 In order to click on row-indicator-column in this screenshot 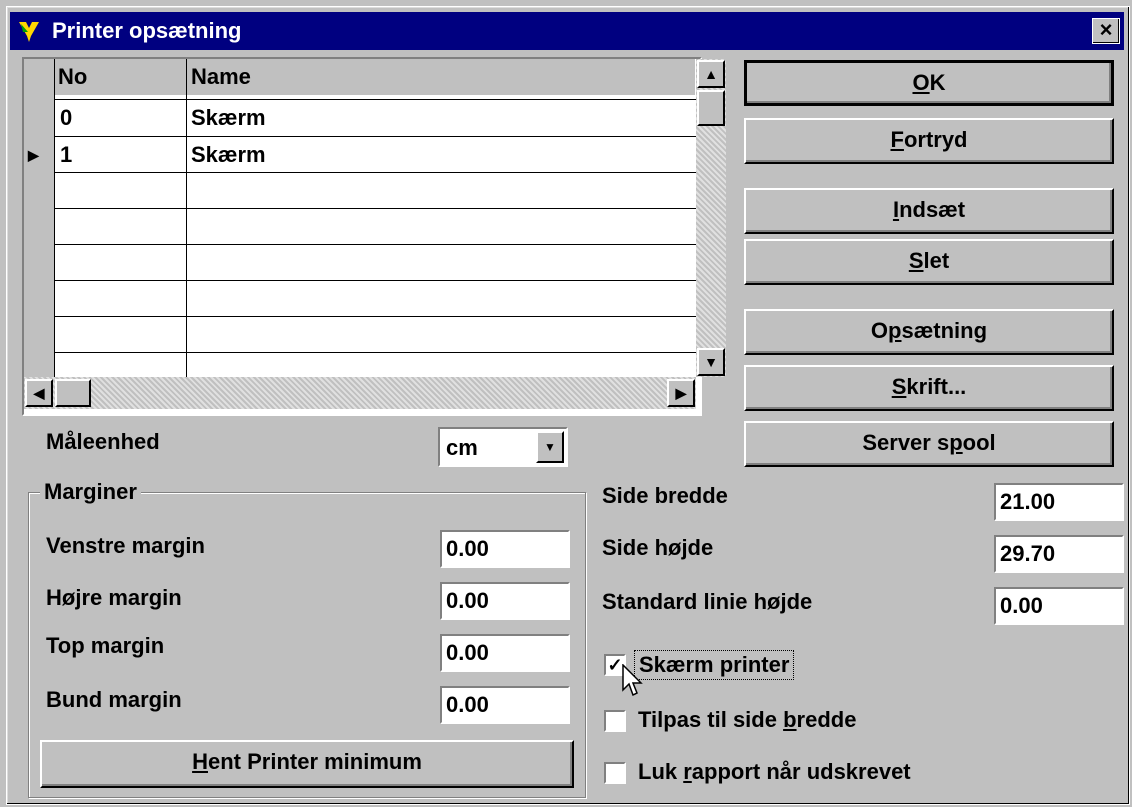, I will do `click(39, 218)`.